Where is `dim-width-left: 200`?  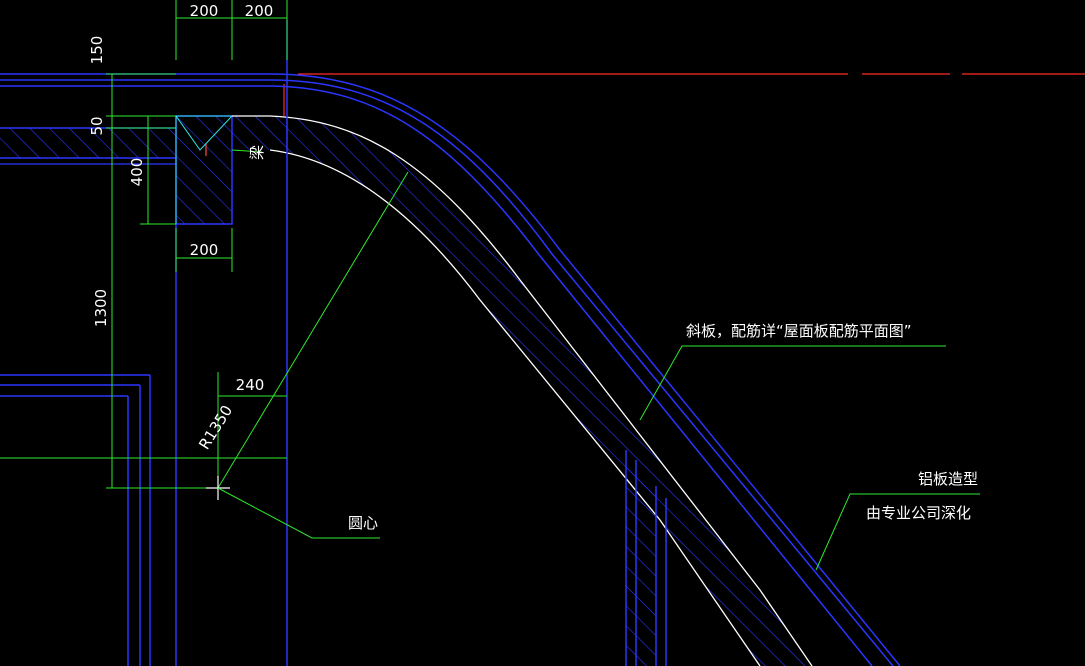 dim-width-left: 200 is located at coordinates (204, 11).